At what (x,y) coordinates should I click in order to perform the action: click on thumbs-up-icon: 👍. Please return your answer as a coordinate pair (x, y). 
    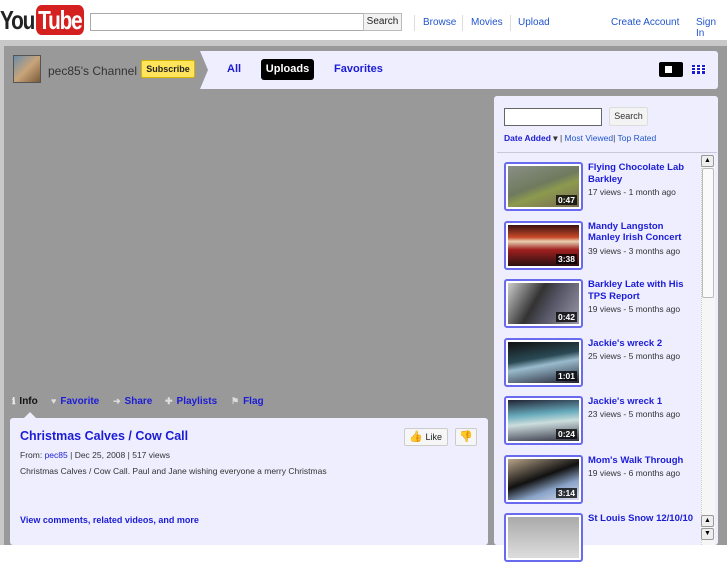
    Looking at the image, I should click on (416, 437).